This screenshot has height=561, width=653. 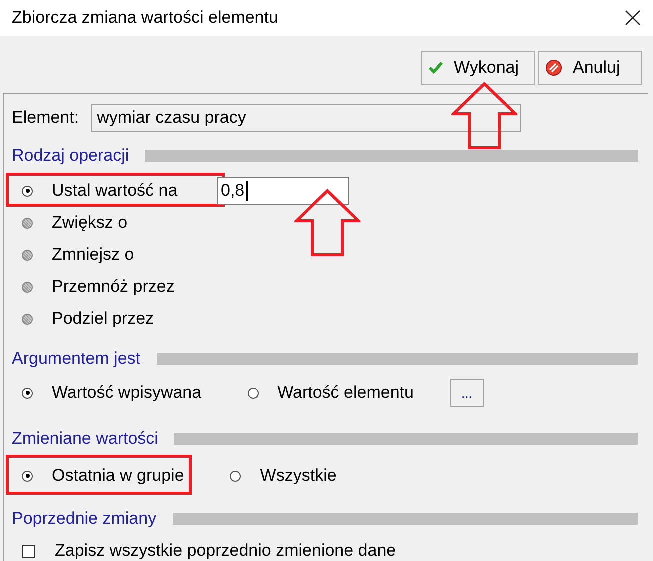 What do you see at coordinates (127, 393) in the screenshot?
I see `radio-label: Wartość wpisywana` at bounding box center [127, 393].